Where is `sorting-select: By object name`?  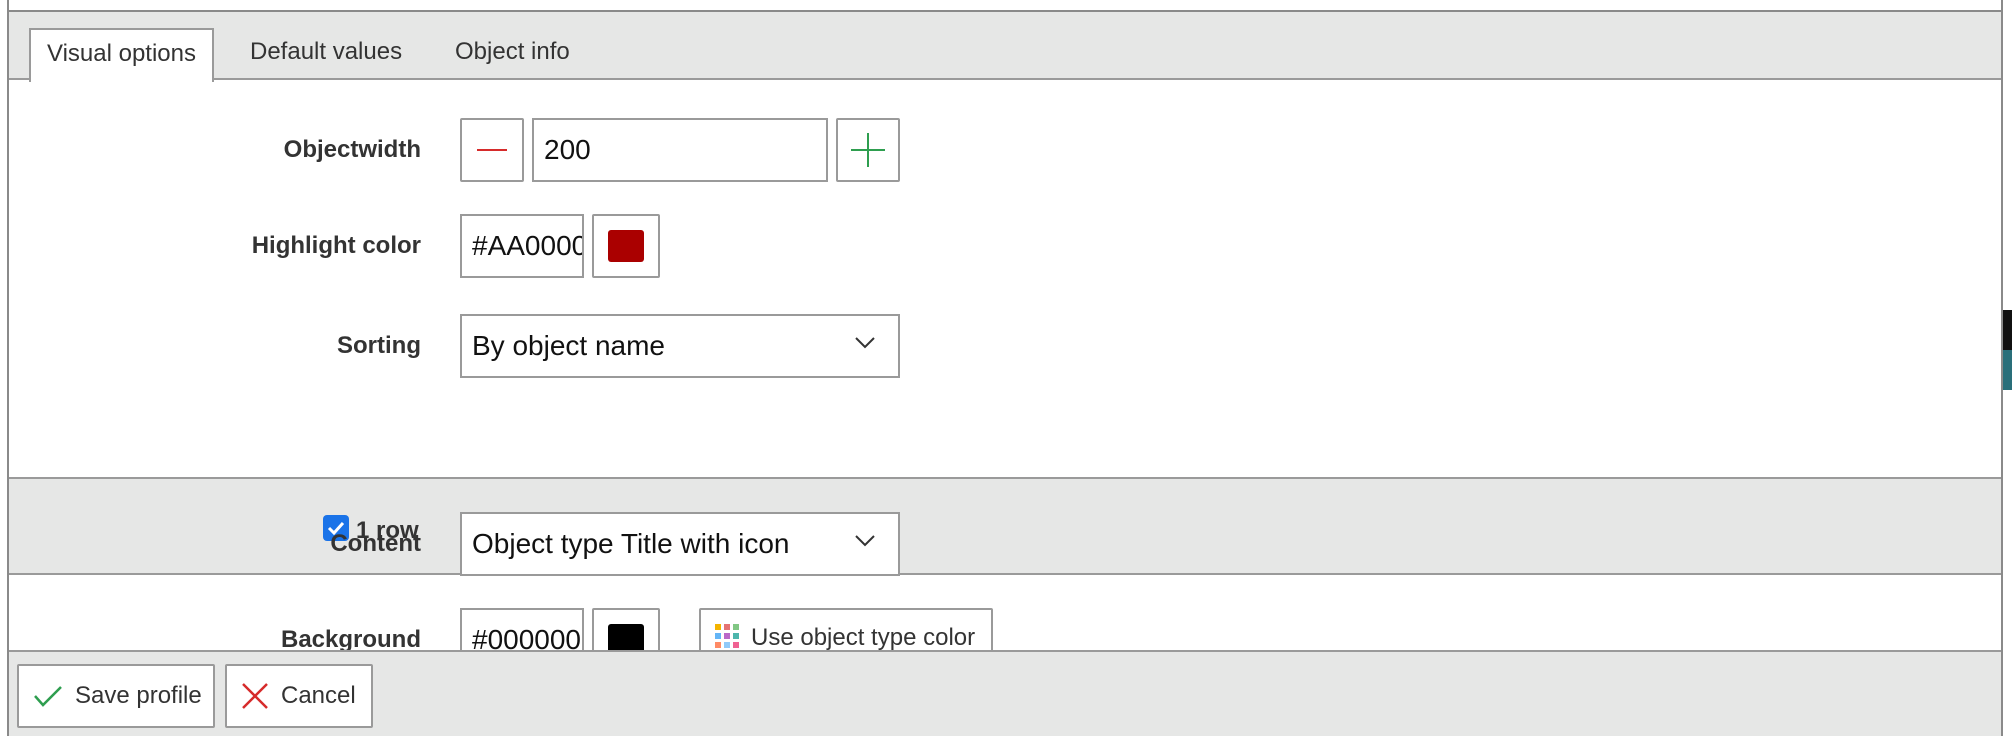
sorting-select: By object name is located at coordinates (680, 346).